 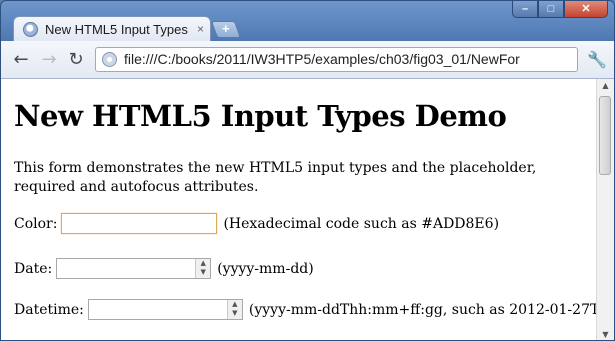 What do you see at coordinates (49, 60) in the screenshot?
I see `forward-button: →` at bounding box center [49, 60].